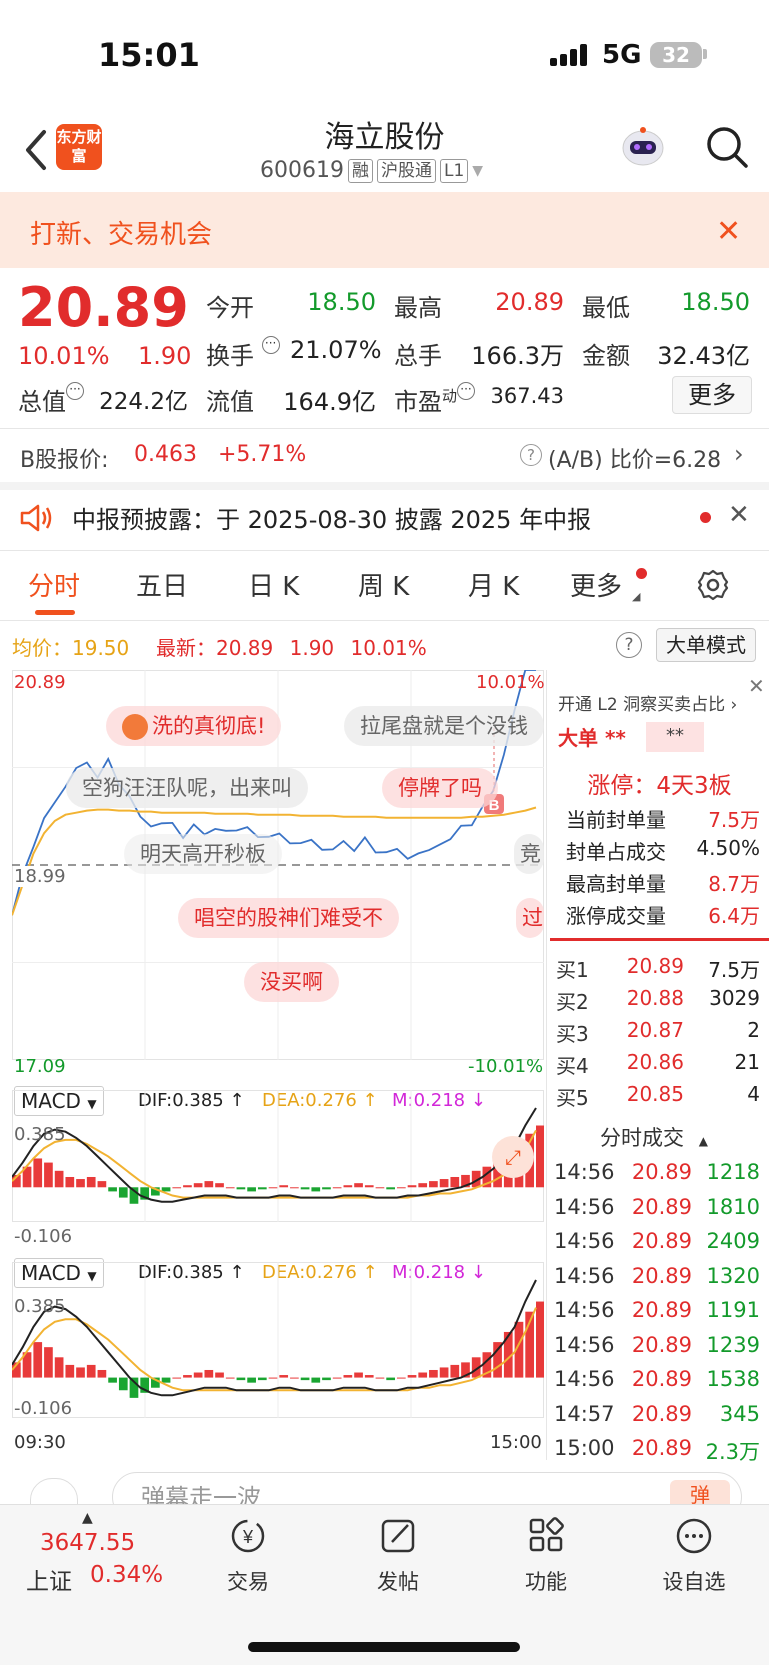 Image resolution: width=769 pixels, height=1665 pixels. Describe the element at coordinates (203, 854) in the screenshot. I see `barrage-bubble: 明天高开秒板` at that location.